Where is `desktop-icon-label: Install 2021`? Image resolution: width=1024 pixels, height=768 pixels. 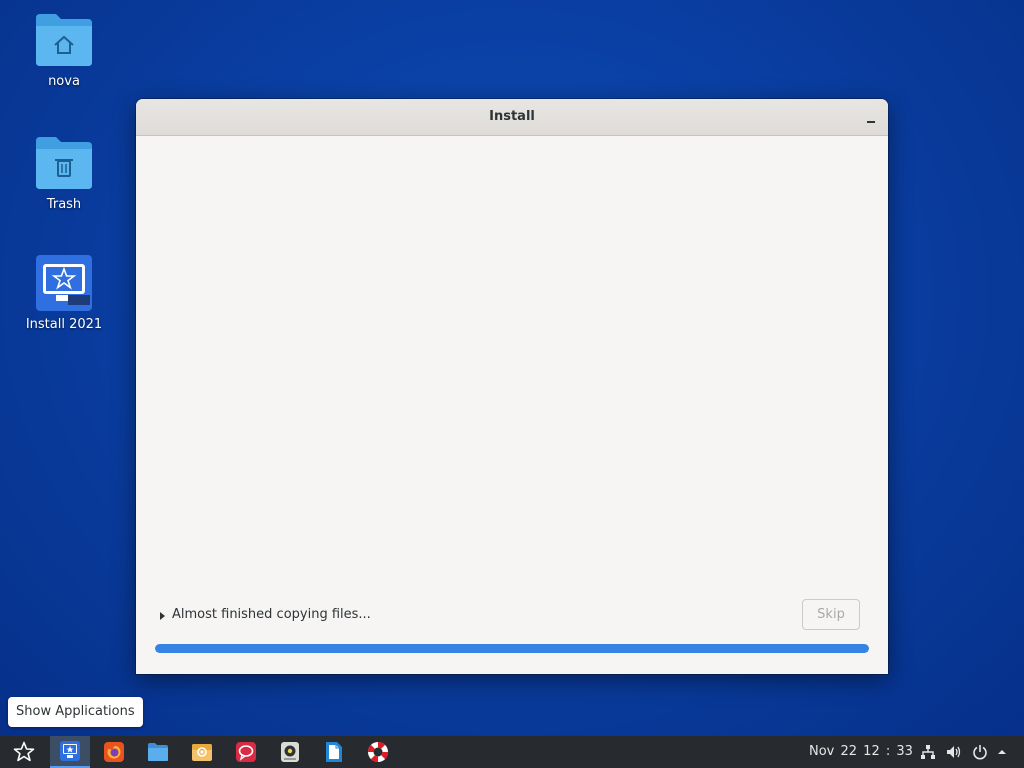 desktop-icon-label: Install 2021 is located at coordinates (64, 324).